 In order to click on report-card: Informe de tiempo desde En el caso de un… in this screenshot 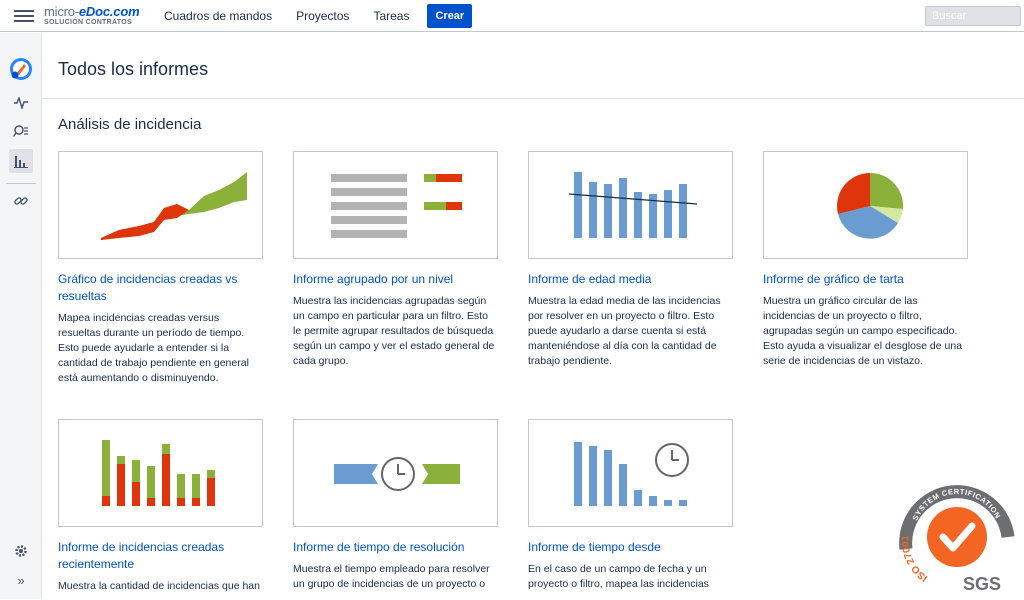, I will do `click(630, 505)`.